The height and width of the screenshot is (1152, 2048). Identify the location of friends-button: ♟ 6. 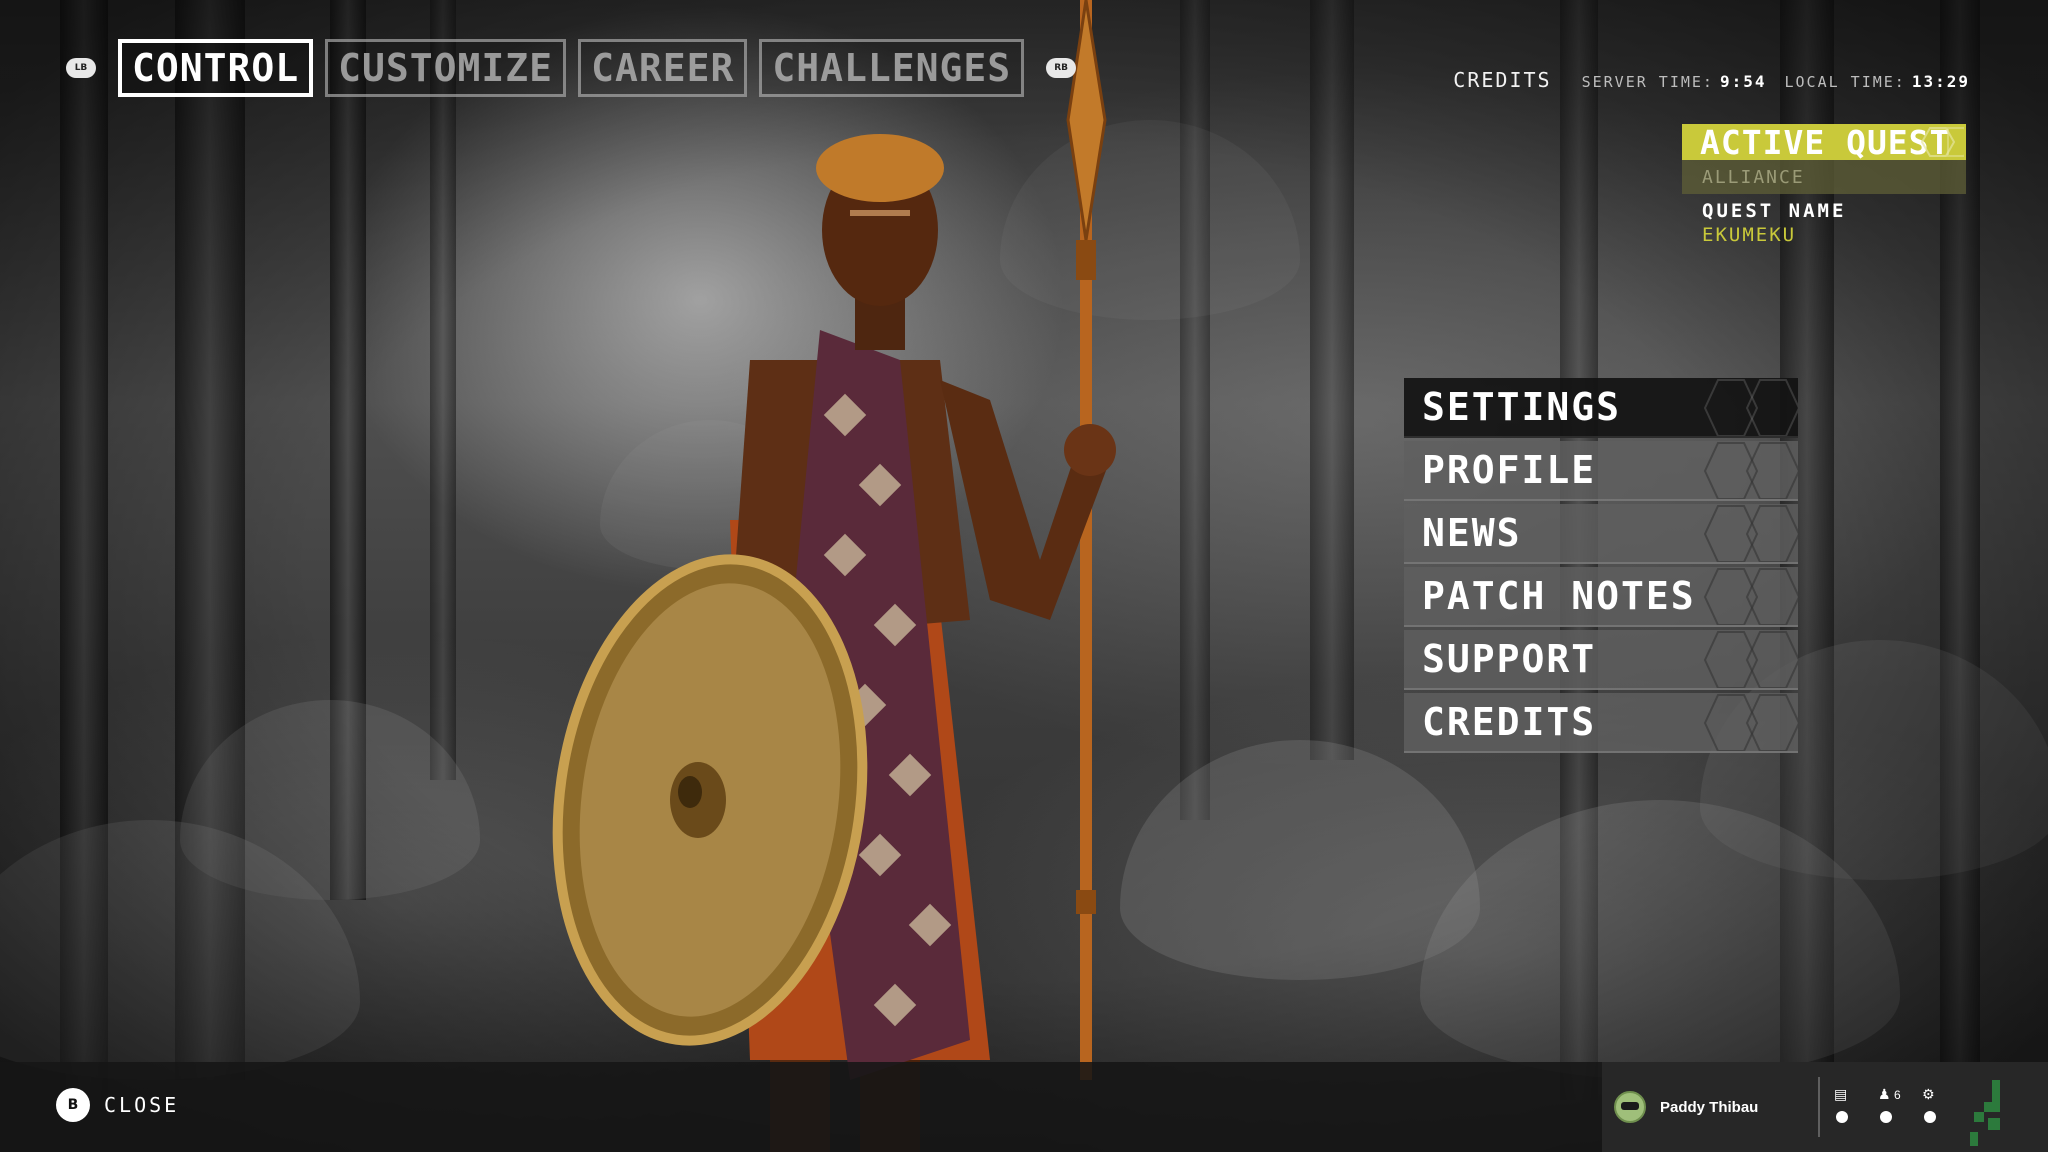
(1898, 1107).